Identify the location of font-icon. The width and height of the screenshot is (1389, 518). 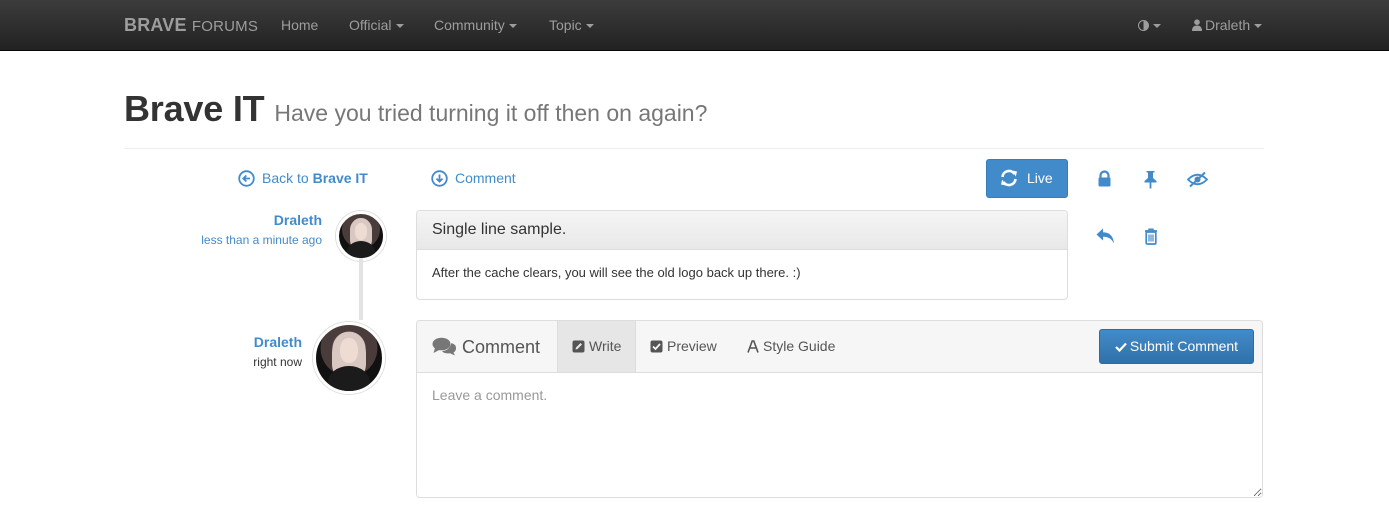
(753, 346).